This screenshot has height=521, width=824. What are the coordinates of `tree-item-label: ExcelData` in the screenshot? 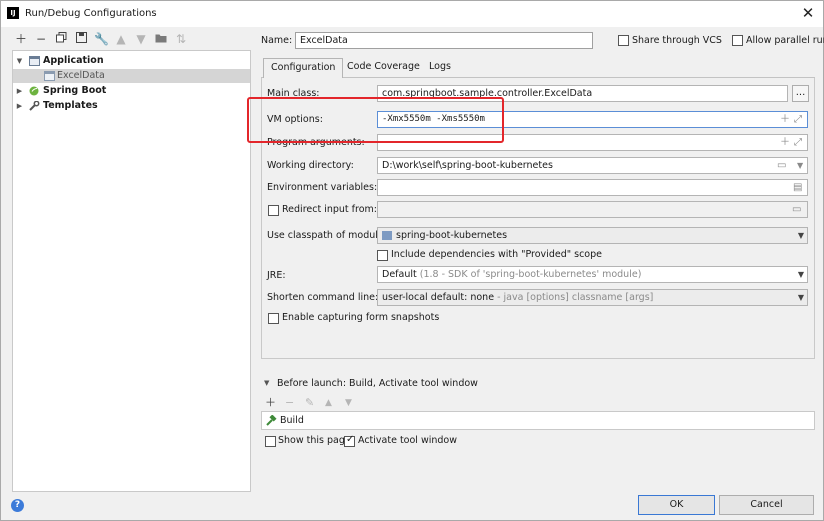 It's located at (81, 75).